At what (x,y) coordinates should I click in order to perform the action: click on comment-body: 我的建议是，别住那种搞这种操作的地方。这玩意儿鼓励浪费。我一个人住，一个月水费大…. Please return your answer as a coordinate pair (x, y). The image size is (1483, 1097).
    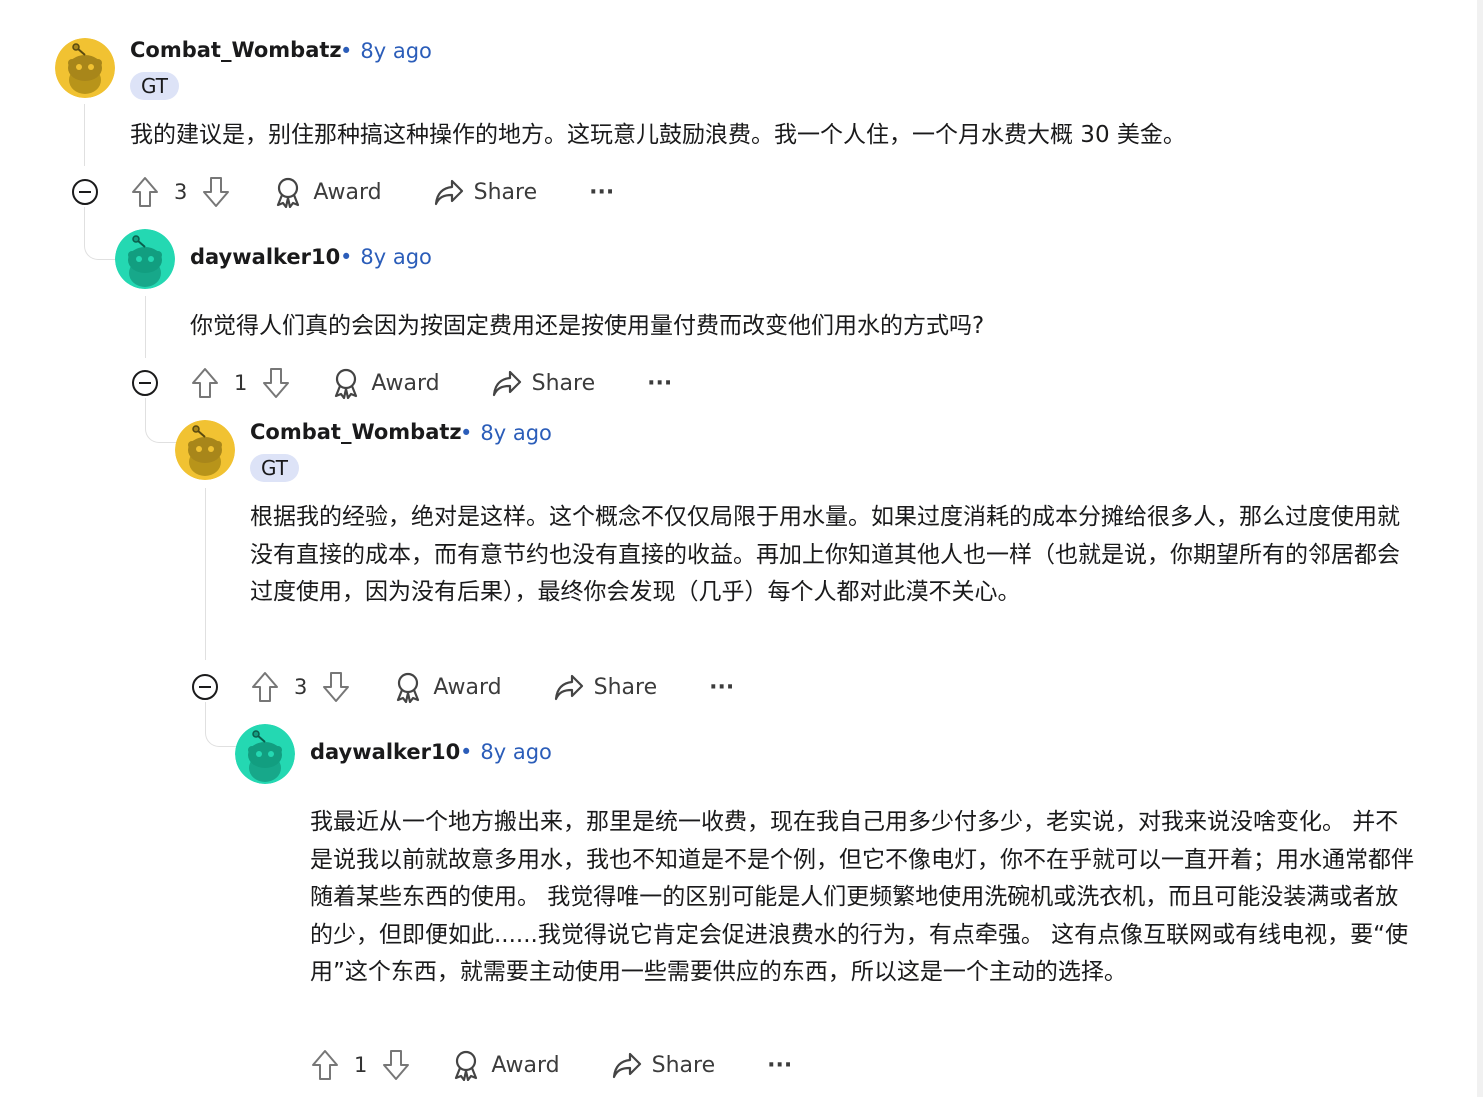
    Looking at the image, I should click on (658, 135).